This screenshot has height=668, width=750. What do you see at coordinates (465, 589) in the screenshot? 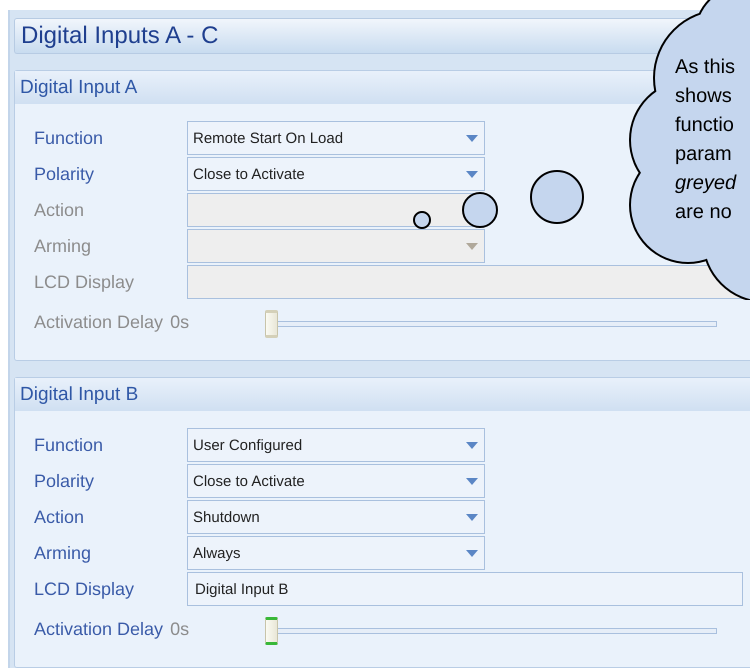
I see `input-field: Digital Input B` at bounding box center [465, 589].